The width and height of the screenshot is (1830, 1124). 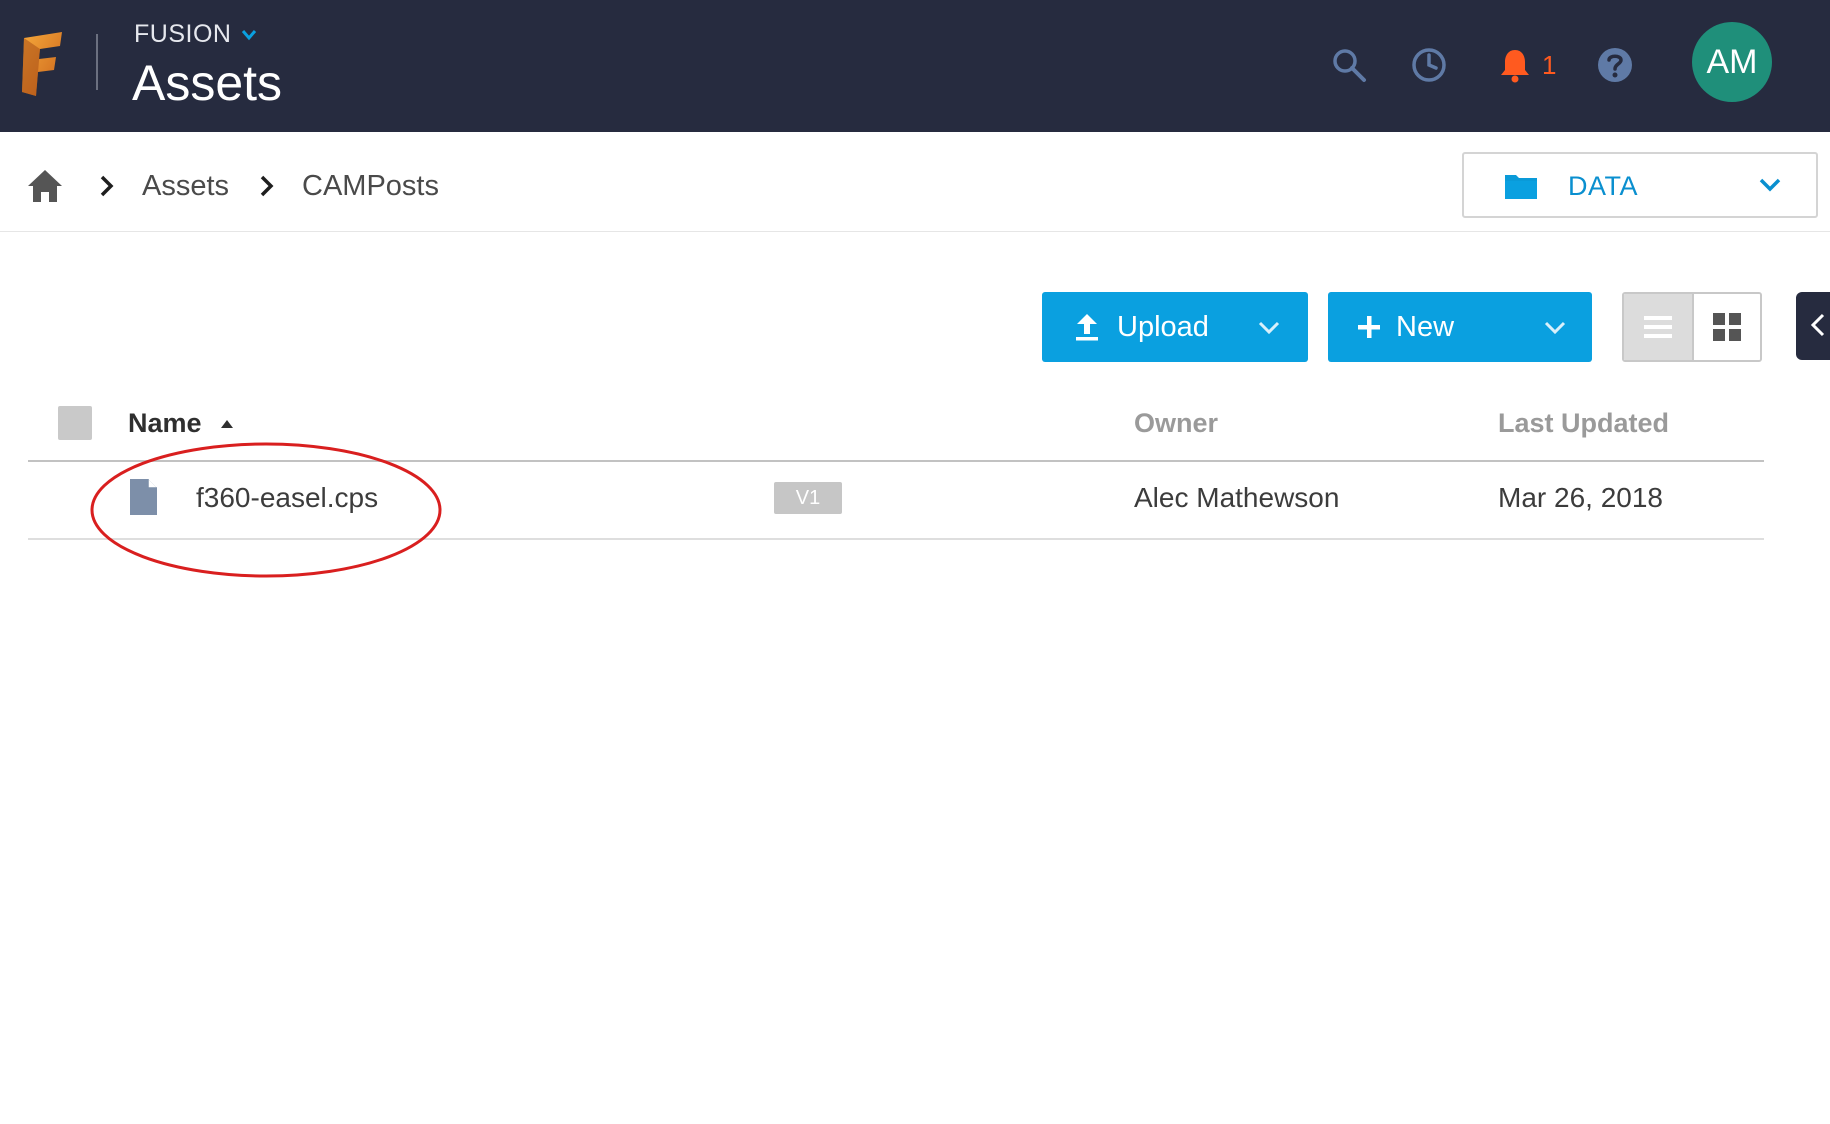 I want to click on view-mode-toggle, so click(x=1692, y=327).